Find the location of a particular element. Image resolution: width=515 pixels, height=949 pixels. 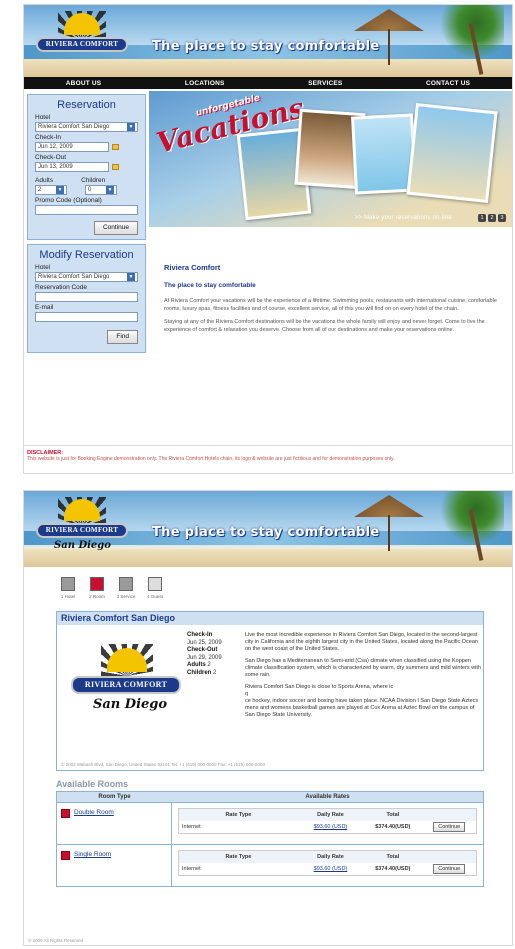

description-paragraph: q is located at coordinates (247, 694).